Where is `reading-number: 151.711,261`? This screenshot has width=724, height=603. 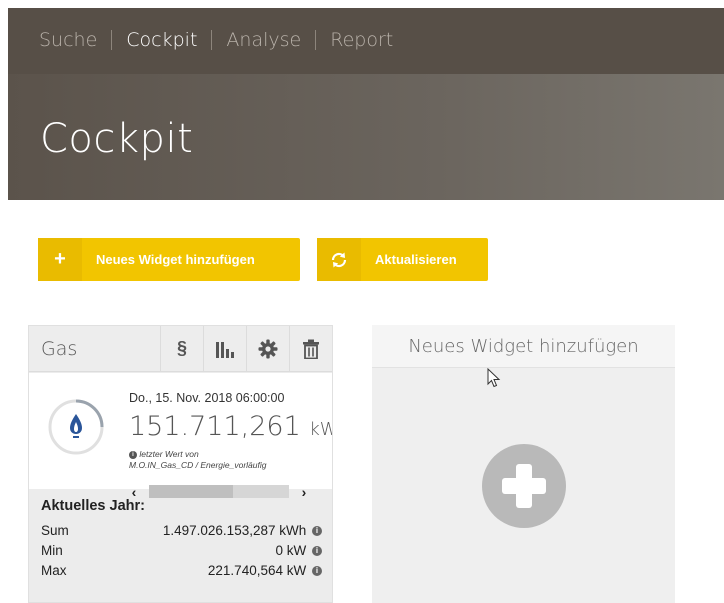
reading-number: 151.711,261 is located at coordinates (215, 426).